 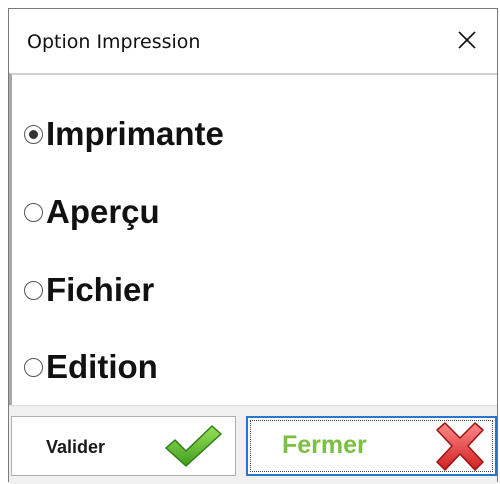 I want to click on close-button, so click(x=467, y=40).